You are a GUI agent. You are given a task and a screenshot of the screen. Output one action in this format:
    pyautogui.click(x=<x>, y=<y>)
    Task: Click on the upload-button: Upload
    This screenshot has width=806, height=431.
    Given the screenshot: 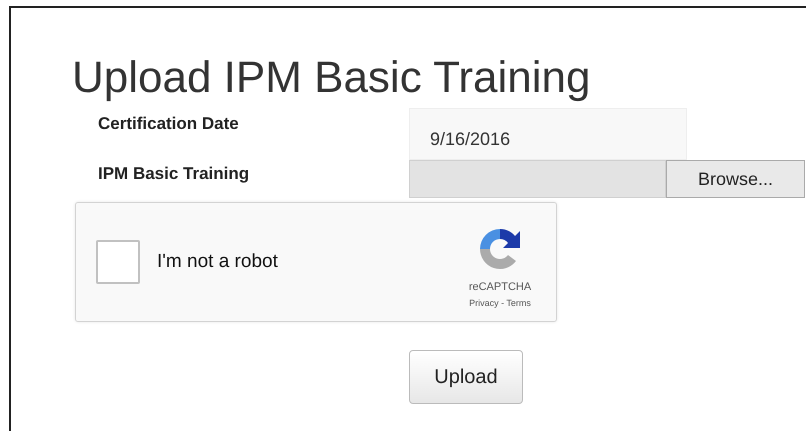 What is the action you would take?
    pyautogui.click(x=466, y=377)
    